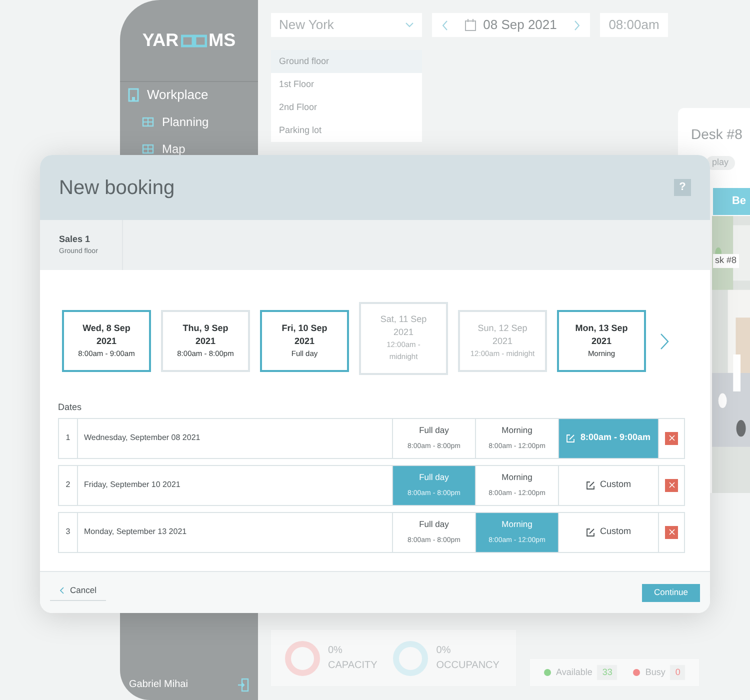 The height and width of the screenshot is (700, 750). What do you see at coordinates (353, 666) in the screenshot?
I see `stat-label: CAPACITY` at bounding box center [353, 666].